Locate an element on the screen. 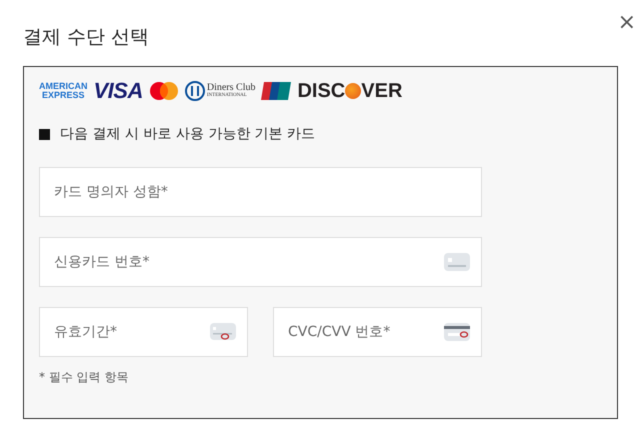  close-button: × is located at coordinates (627, 23).